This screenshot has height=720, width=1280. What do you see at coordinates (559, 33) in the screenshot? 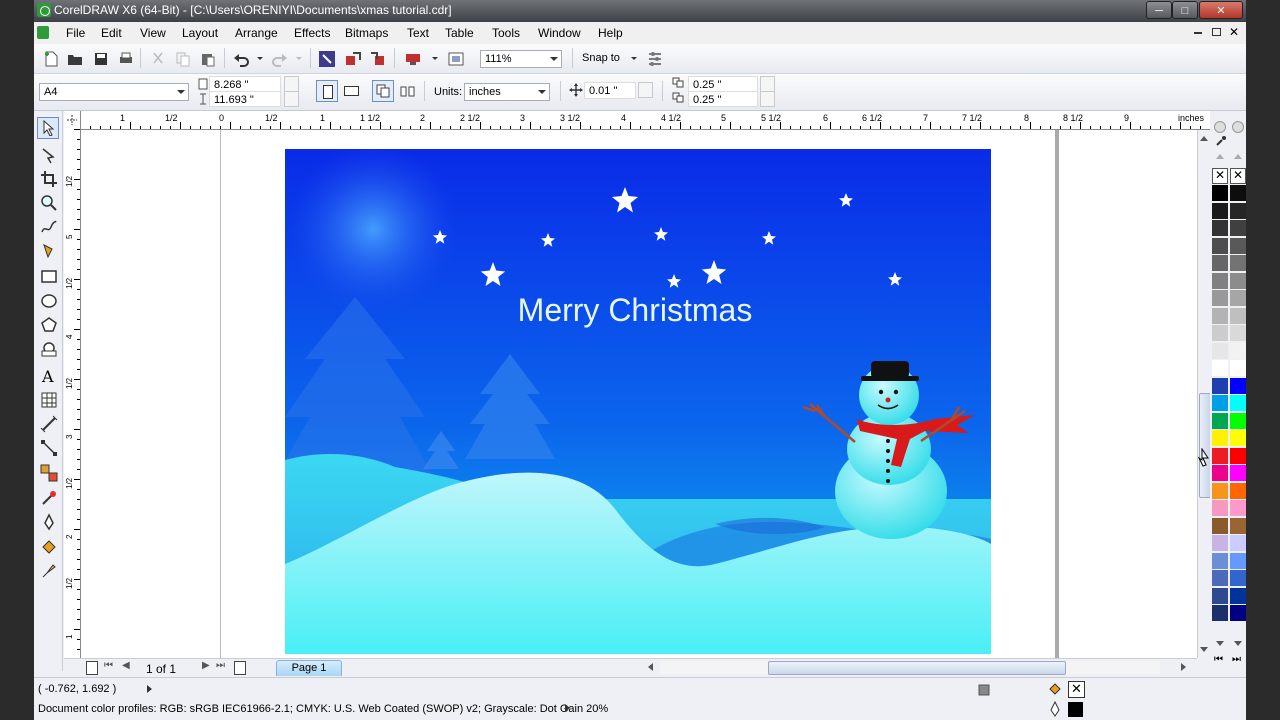
I see `menu-window: Window` at bounding box center [559, 33].